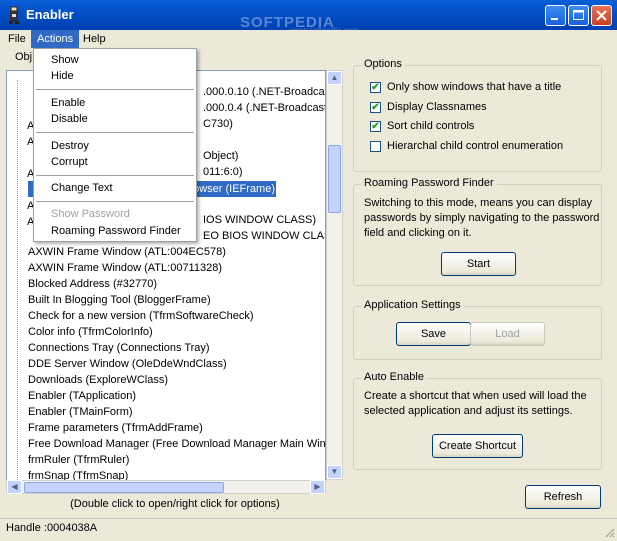  Describe the element at coordinates (554, 19) in the screenshot. I see `minimize-icon` at that location.